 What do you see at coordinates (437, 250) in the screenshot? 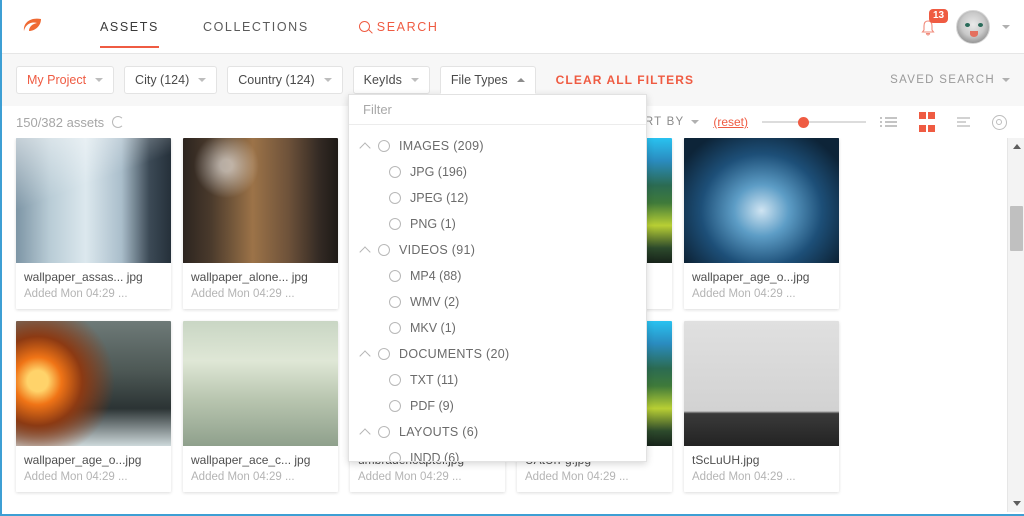
I see `option-label: VIDEOS (91)` at bounding box center [437, 250].